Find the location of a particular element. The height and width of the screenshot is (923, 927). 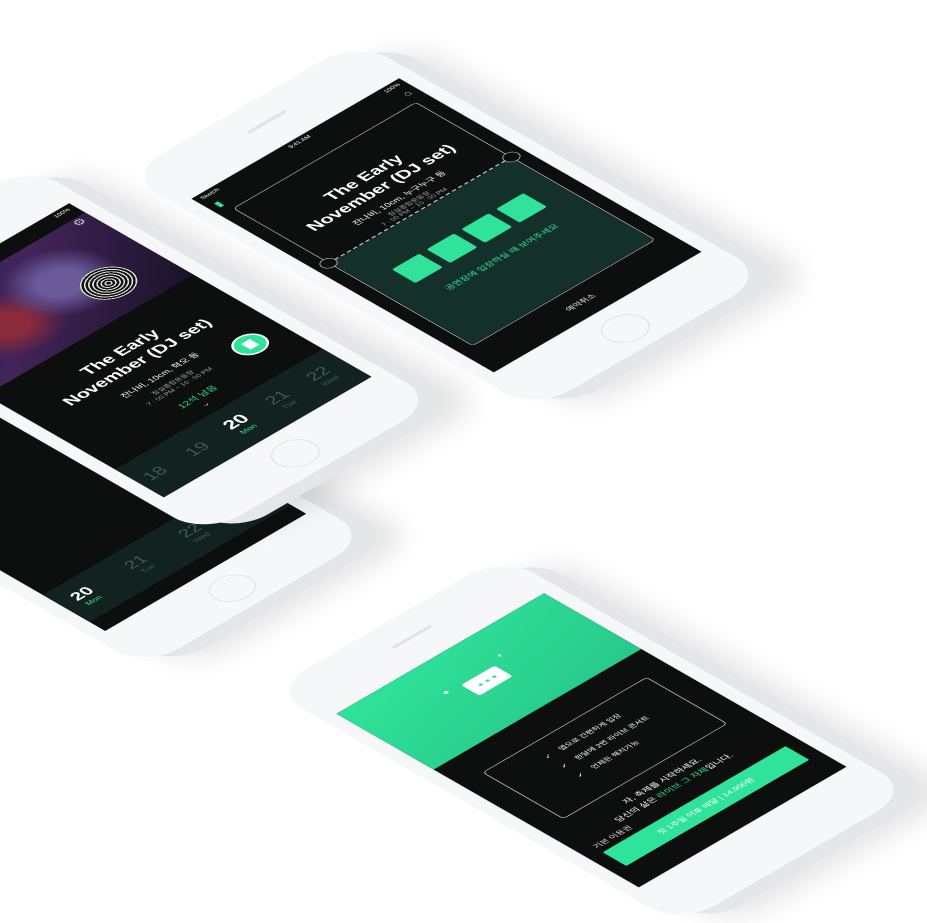

date-item: 20 Mon is located at coordinates (85, 596).